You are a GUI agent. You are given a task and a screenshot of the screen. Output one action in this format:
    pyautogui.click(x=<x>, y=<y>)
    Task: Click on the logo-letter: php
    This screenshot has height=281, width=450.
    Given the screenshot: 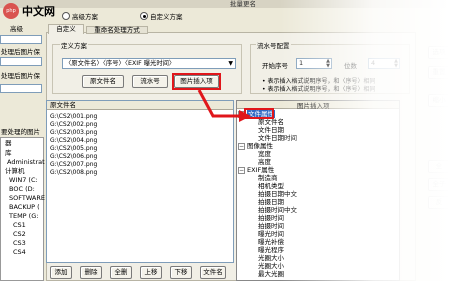 What is the action you would take?
    pyautogui.click(x=11, y=11)
    